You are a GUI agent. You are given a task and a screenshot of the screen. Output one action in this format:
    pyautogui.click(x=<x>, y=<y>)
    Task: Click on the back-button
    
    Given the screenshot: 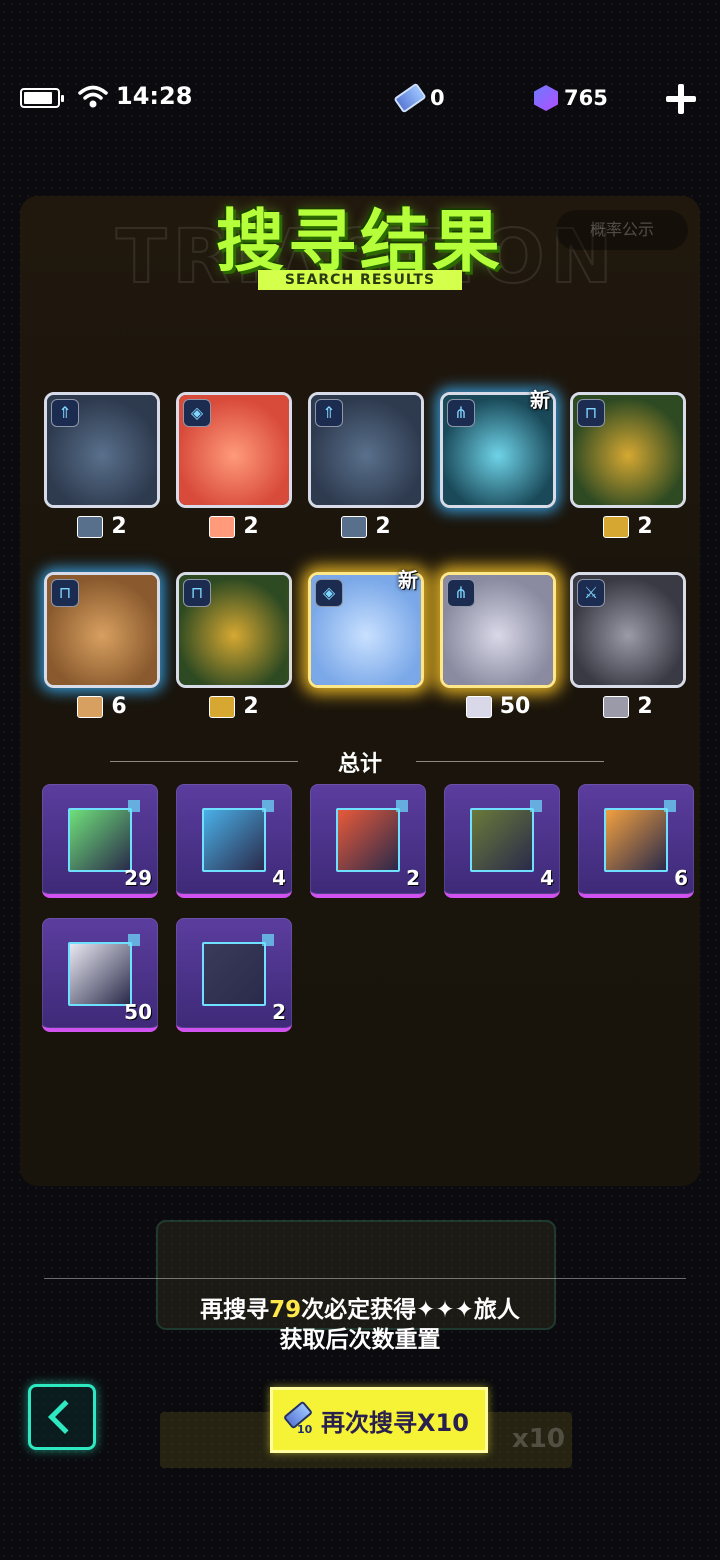 What is the action you would take?
    pyautogui.click(x=62, y=1417)
    